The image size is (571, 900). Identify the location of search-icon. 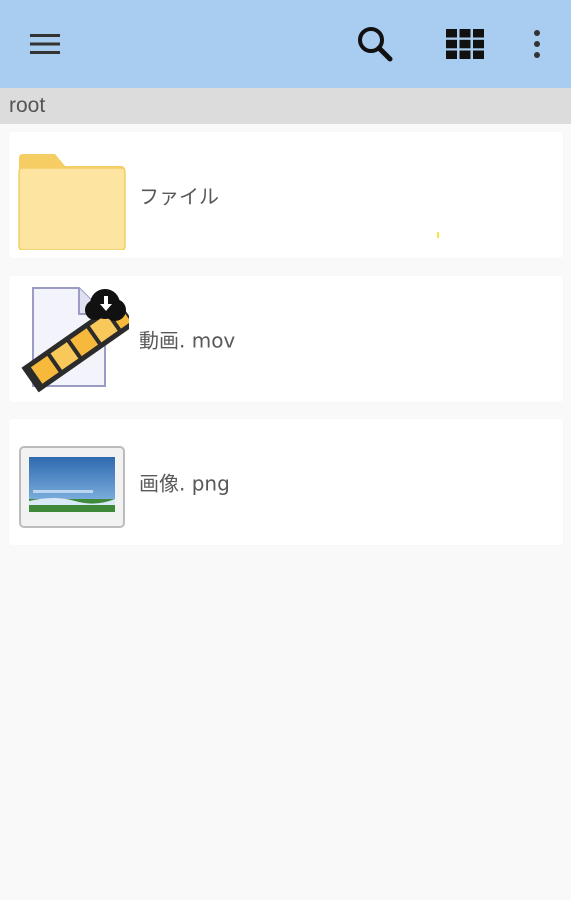
(375, 44).